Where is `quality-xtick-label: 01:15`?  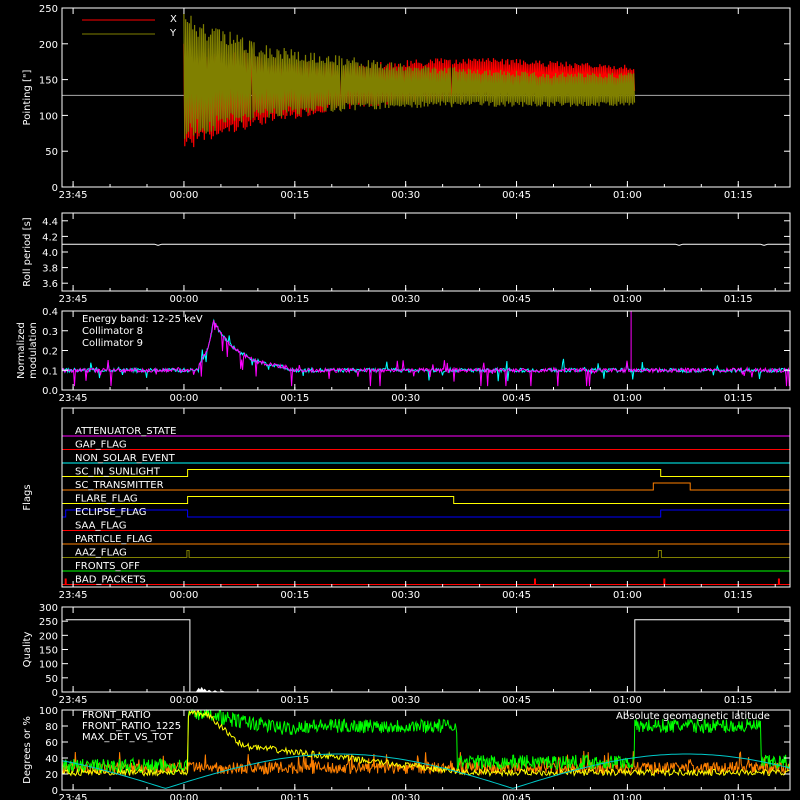 quality-xtick-label: 01:15 is located at coordinates (738, 700).